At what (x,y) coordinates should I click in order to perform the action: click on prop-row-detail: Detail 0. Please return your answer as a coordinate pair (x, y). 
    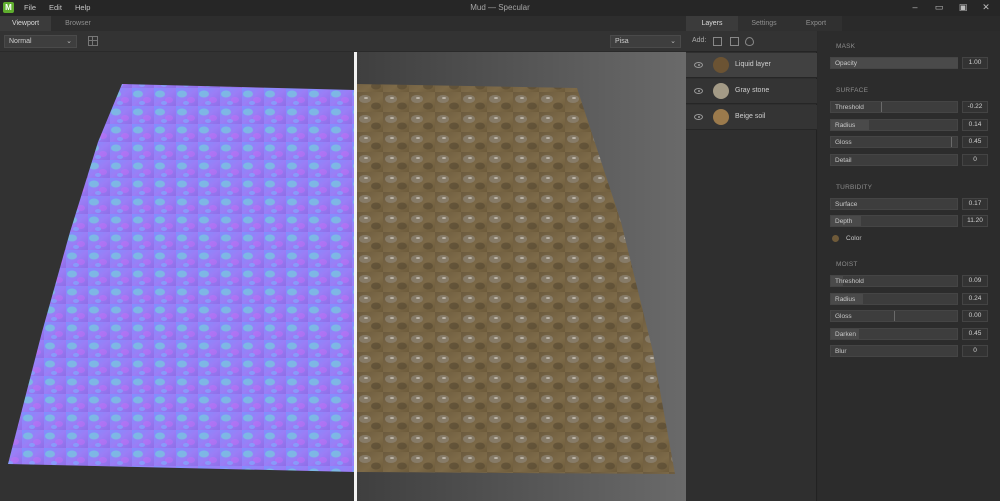
    Looking at the image, I should click on (909, 160).